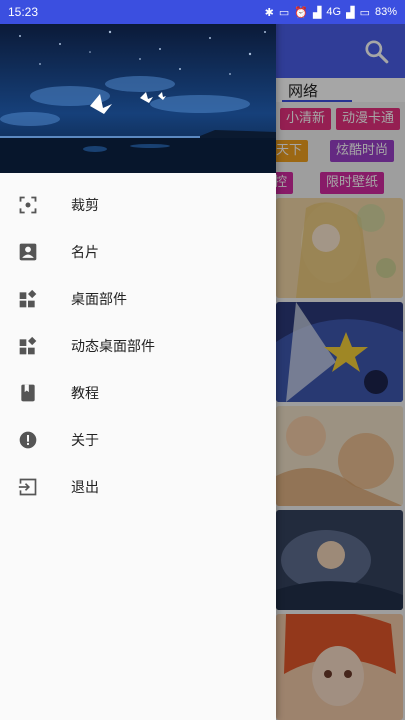 This screenshot has width=405, height=720. Describe the element at coordinates (113, 346) in the screenshot. I see `menu-item-label: 动态桌面部件` at that location.